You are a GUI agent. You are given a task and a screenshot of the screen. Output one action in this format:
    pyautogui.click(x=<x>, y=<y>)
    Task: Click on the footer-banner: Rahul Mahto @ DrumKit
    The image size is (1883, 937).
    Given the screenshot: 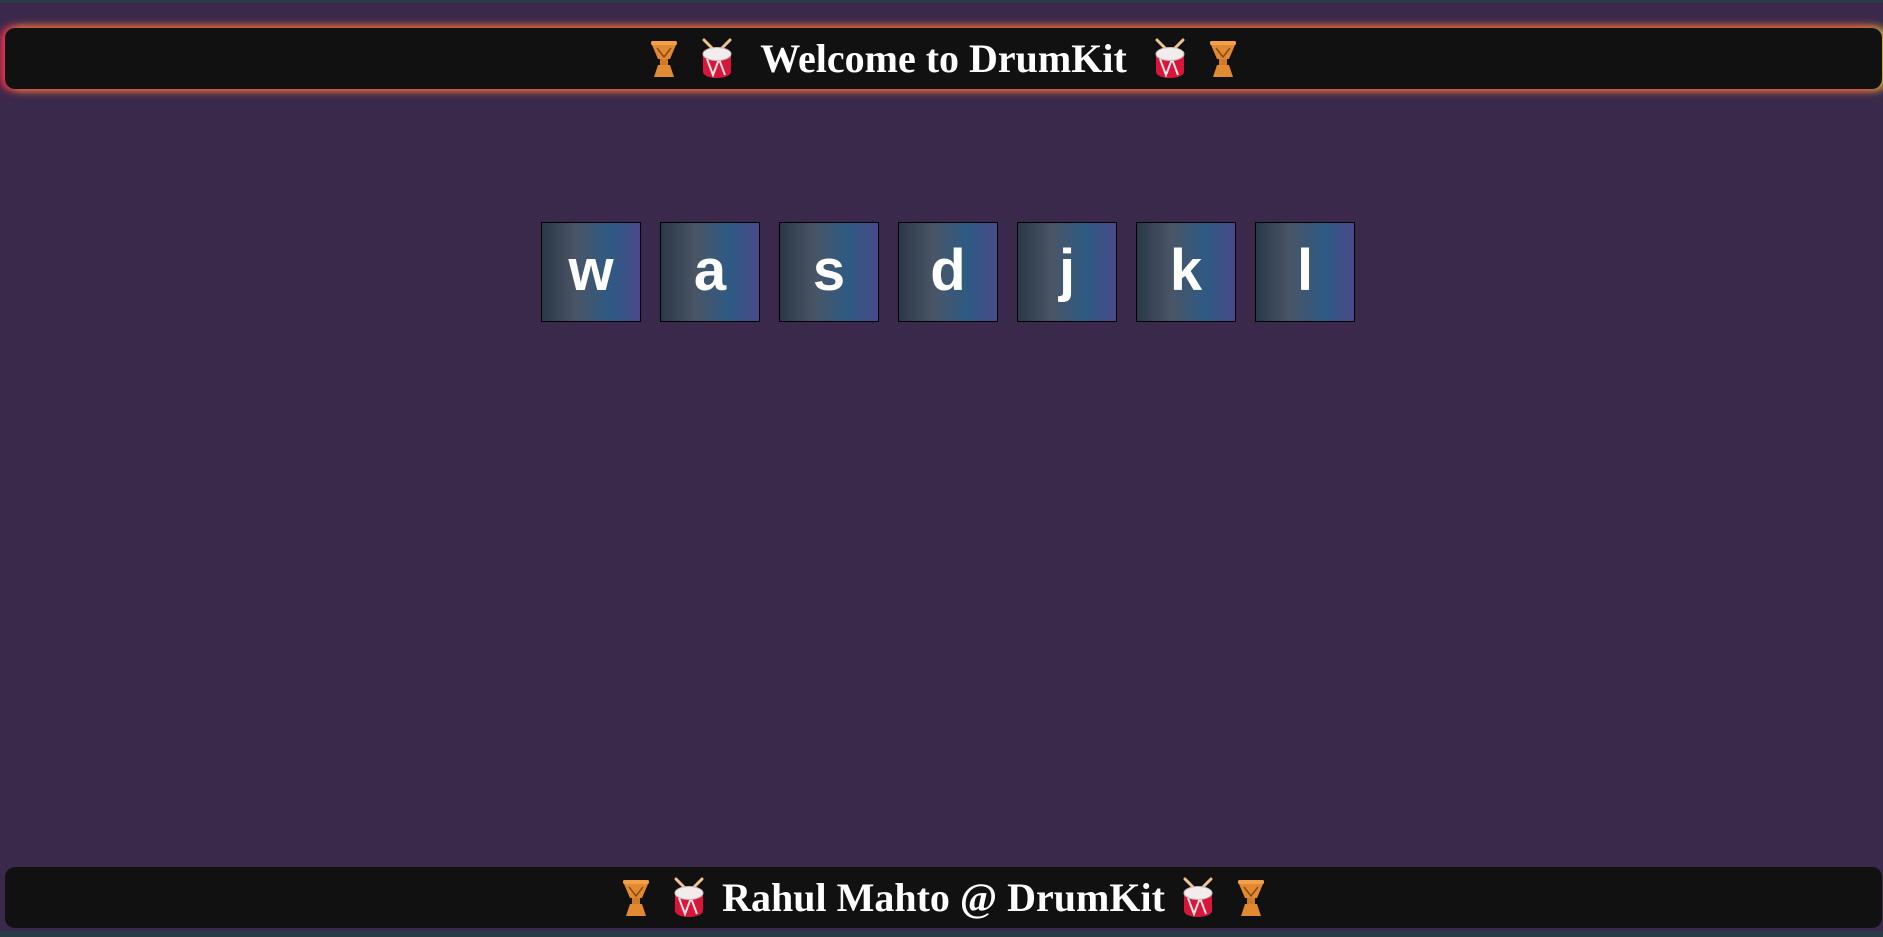 What is the action you would take?
    pyautogui.click(x=943, y=897)
    